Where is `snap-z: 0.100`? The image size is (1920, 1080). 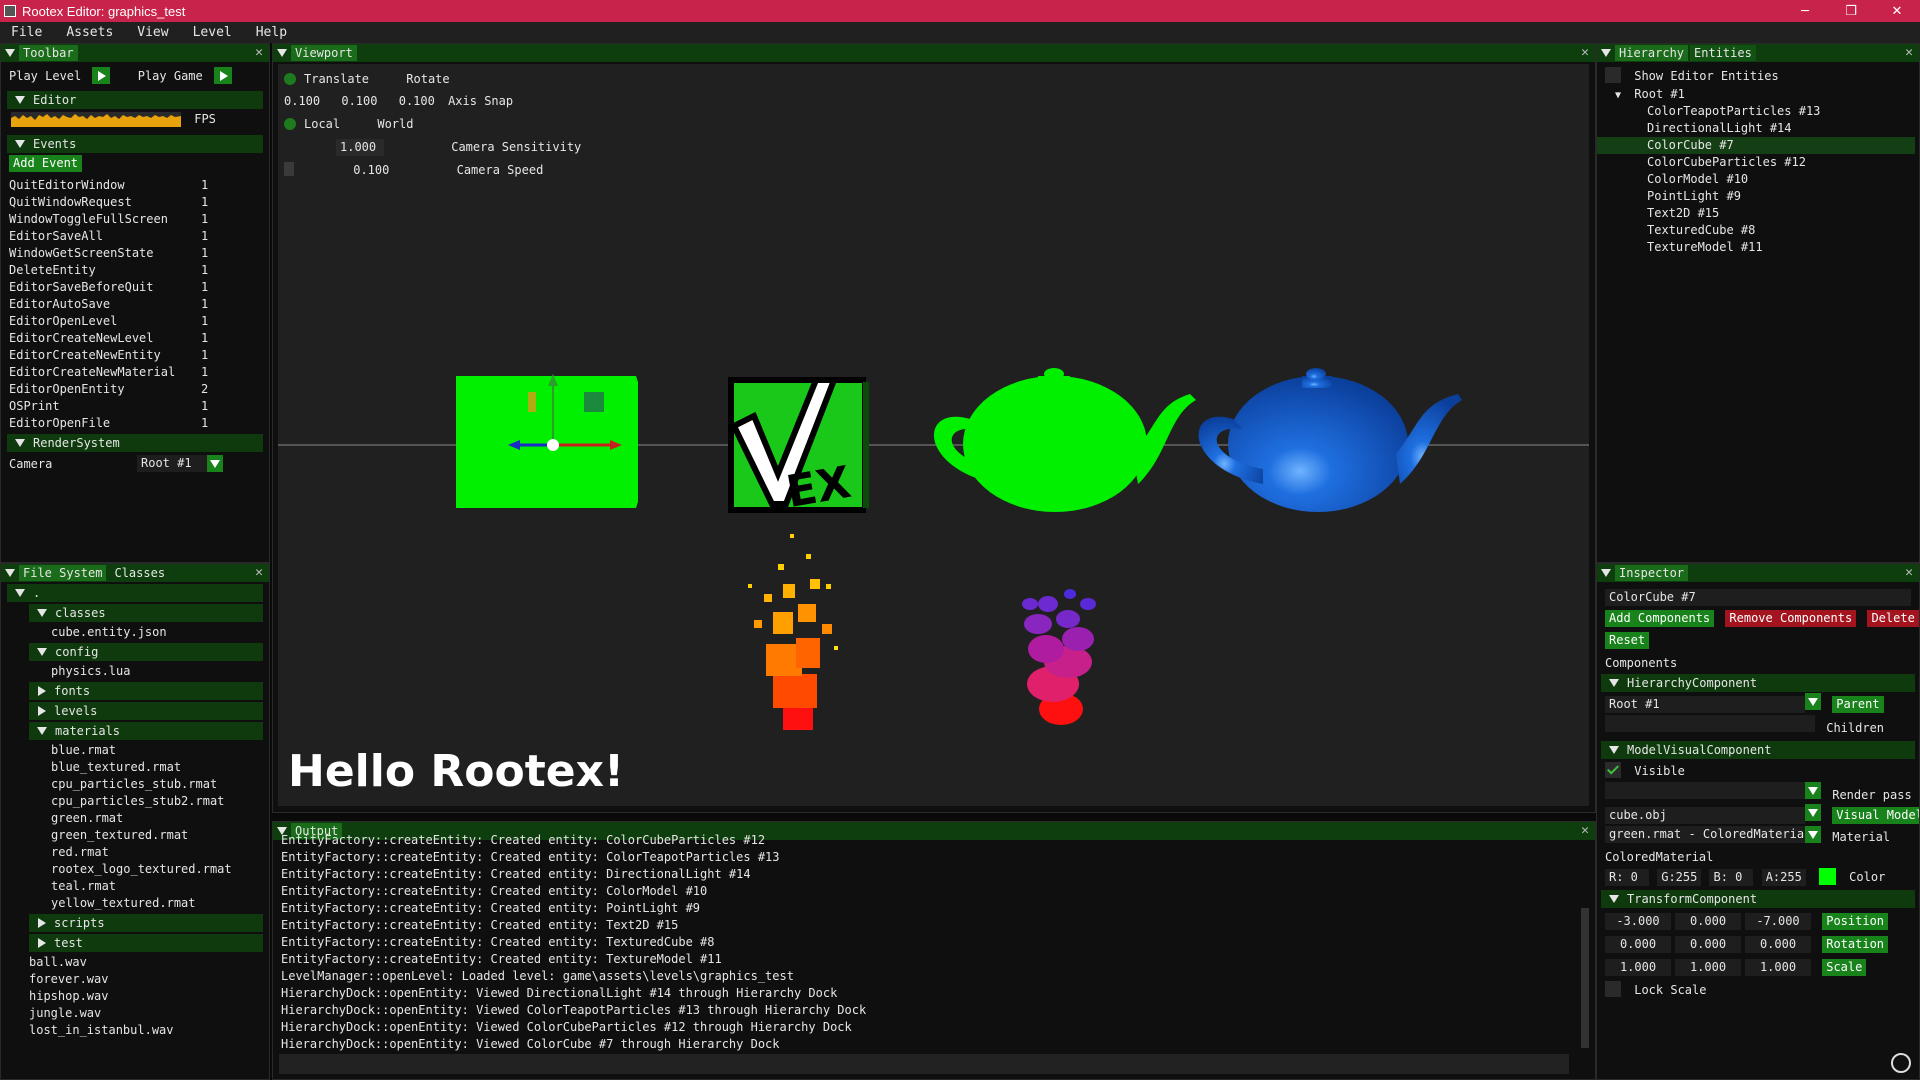 snap-z: 0.100 is located at coordinates (417, 101).